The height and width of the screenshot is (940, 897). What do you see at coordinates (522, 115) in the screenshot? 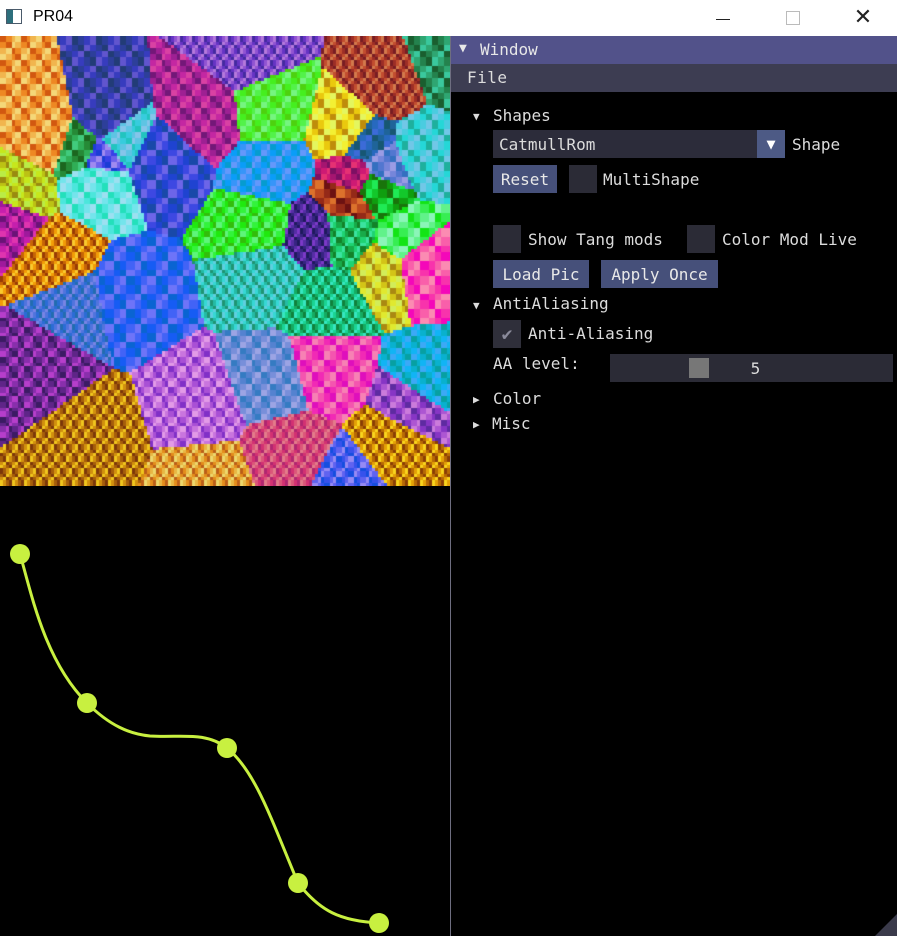
I see `shapes-header: Shapes` at bounding box center [522, 115].